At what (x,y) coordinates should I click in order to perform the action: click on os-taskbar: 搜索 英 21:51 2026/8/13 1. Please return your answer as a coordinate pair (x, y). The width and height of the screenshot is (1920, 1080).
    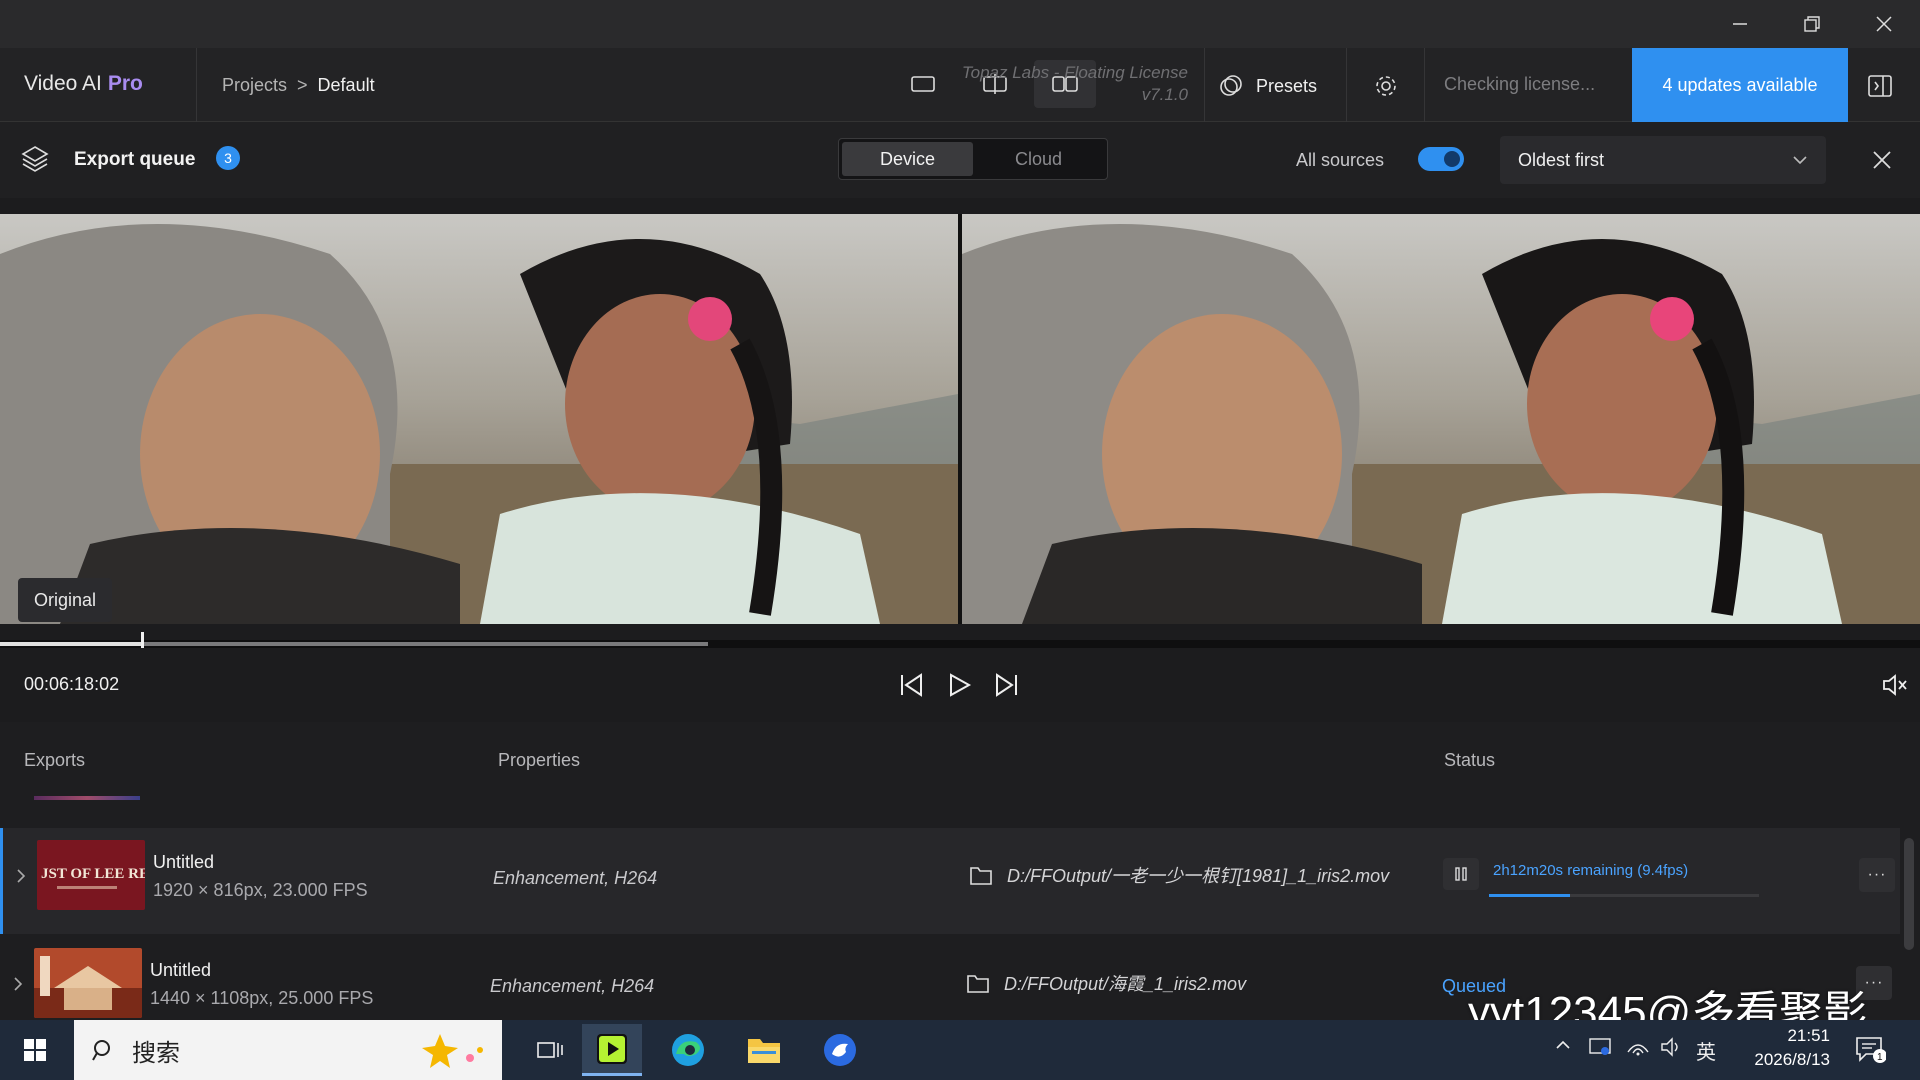
    Looking at the image, I should click on (960, 1050).